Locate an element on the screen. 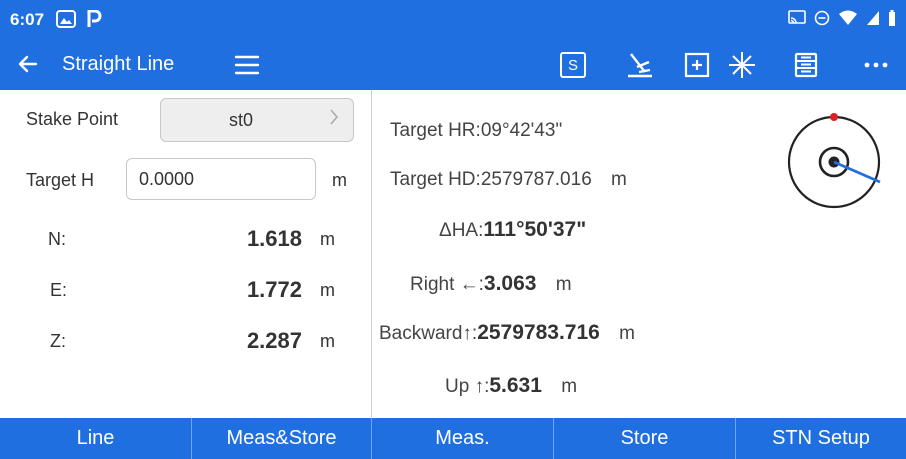 The height and width of the screenshot is (459, 906). s-icon: S is located at coordinates (573, 65).